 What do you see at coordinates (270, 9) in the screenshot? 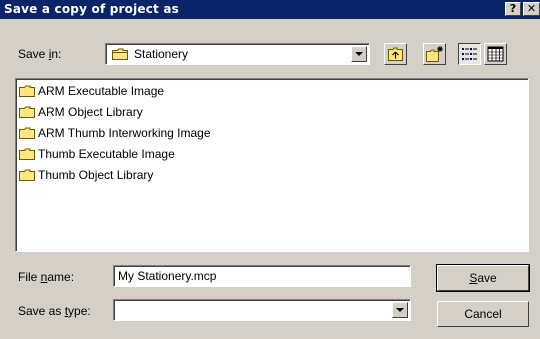
I see `title-bar: Save a copy of project as ? ✕` at bounding box center [270, 9].